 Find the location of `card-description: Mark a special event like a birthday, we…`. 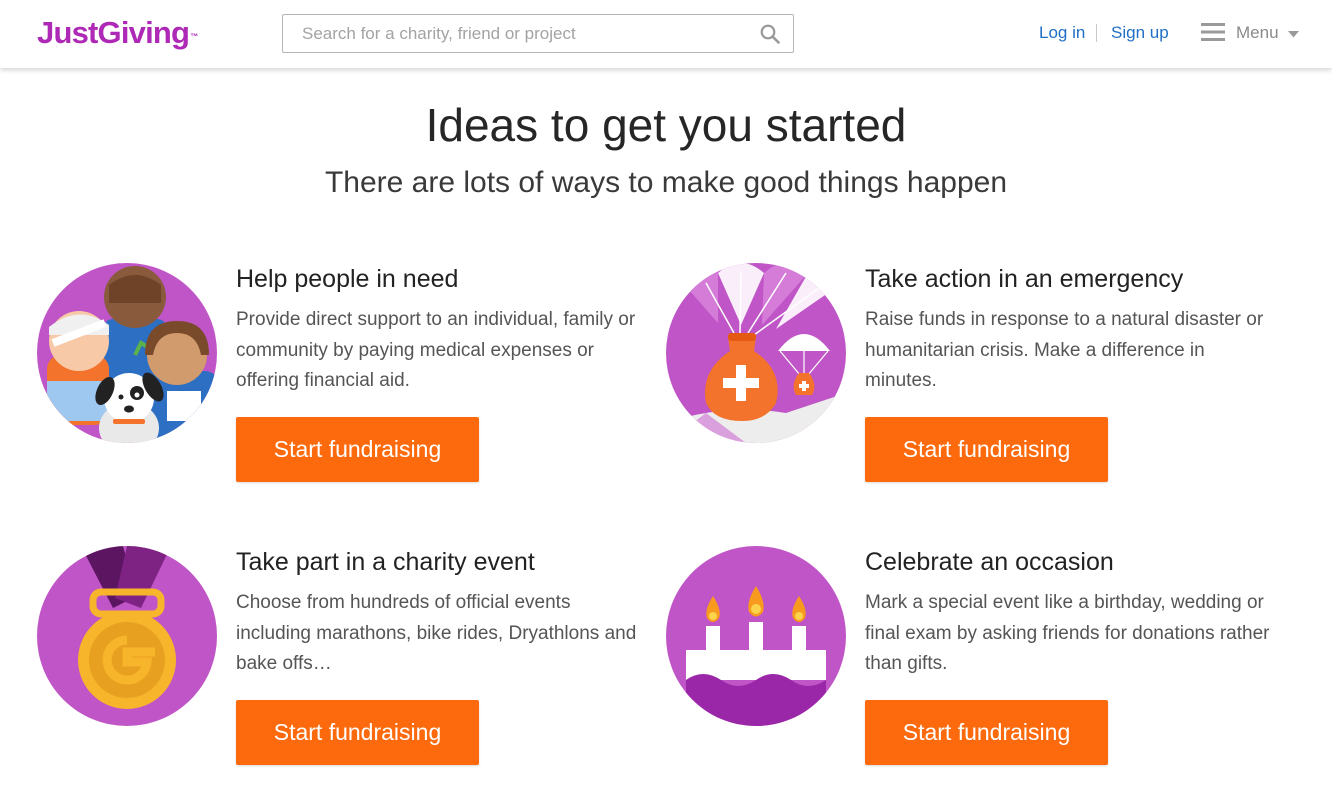

card-description: Mark a special event like a birthday, we… is located at coordinates (1067, 633).